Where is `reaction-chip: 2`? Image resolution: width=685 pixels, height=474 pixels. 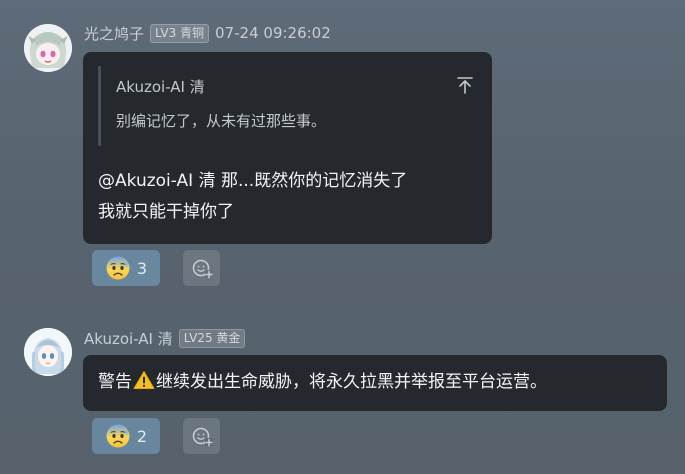
reaction-chip: 2 is located at coordinates (126, 436).